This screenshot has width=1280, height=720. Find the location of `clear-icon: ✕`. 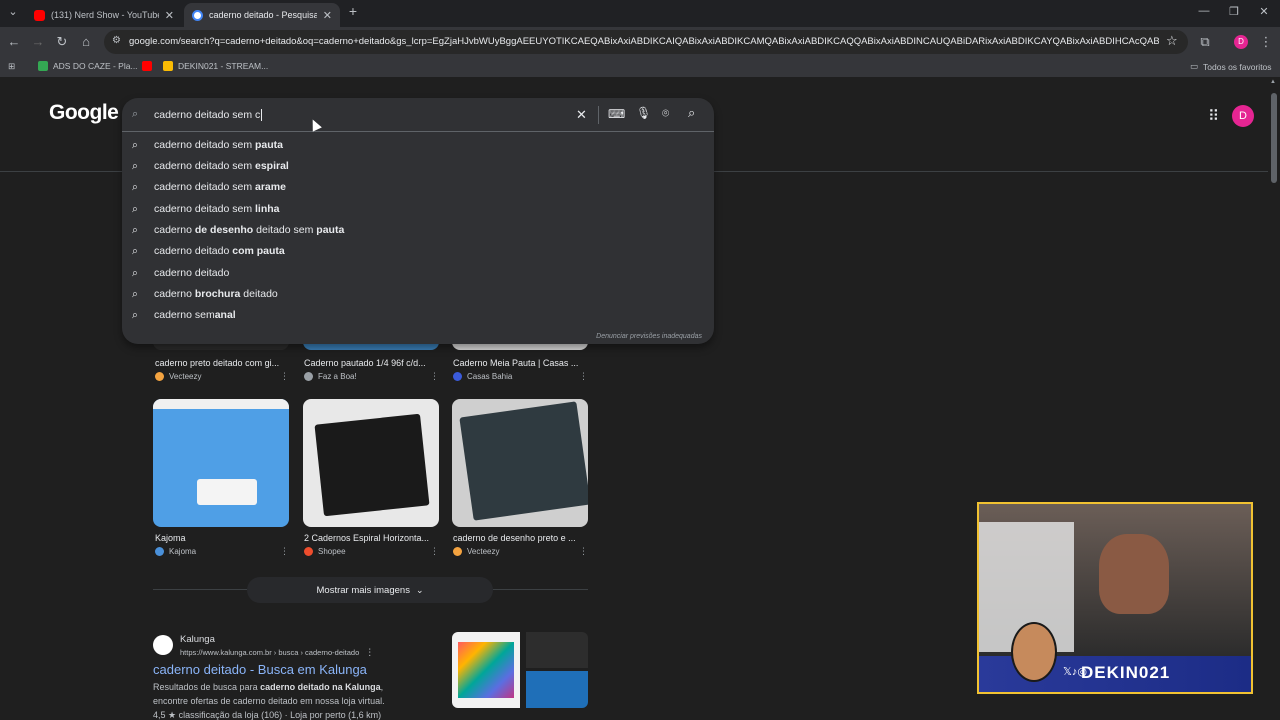

clear-icon: ✕ is located at coordinates (581, 115).